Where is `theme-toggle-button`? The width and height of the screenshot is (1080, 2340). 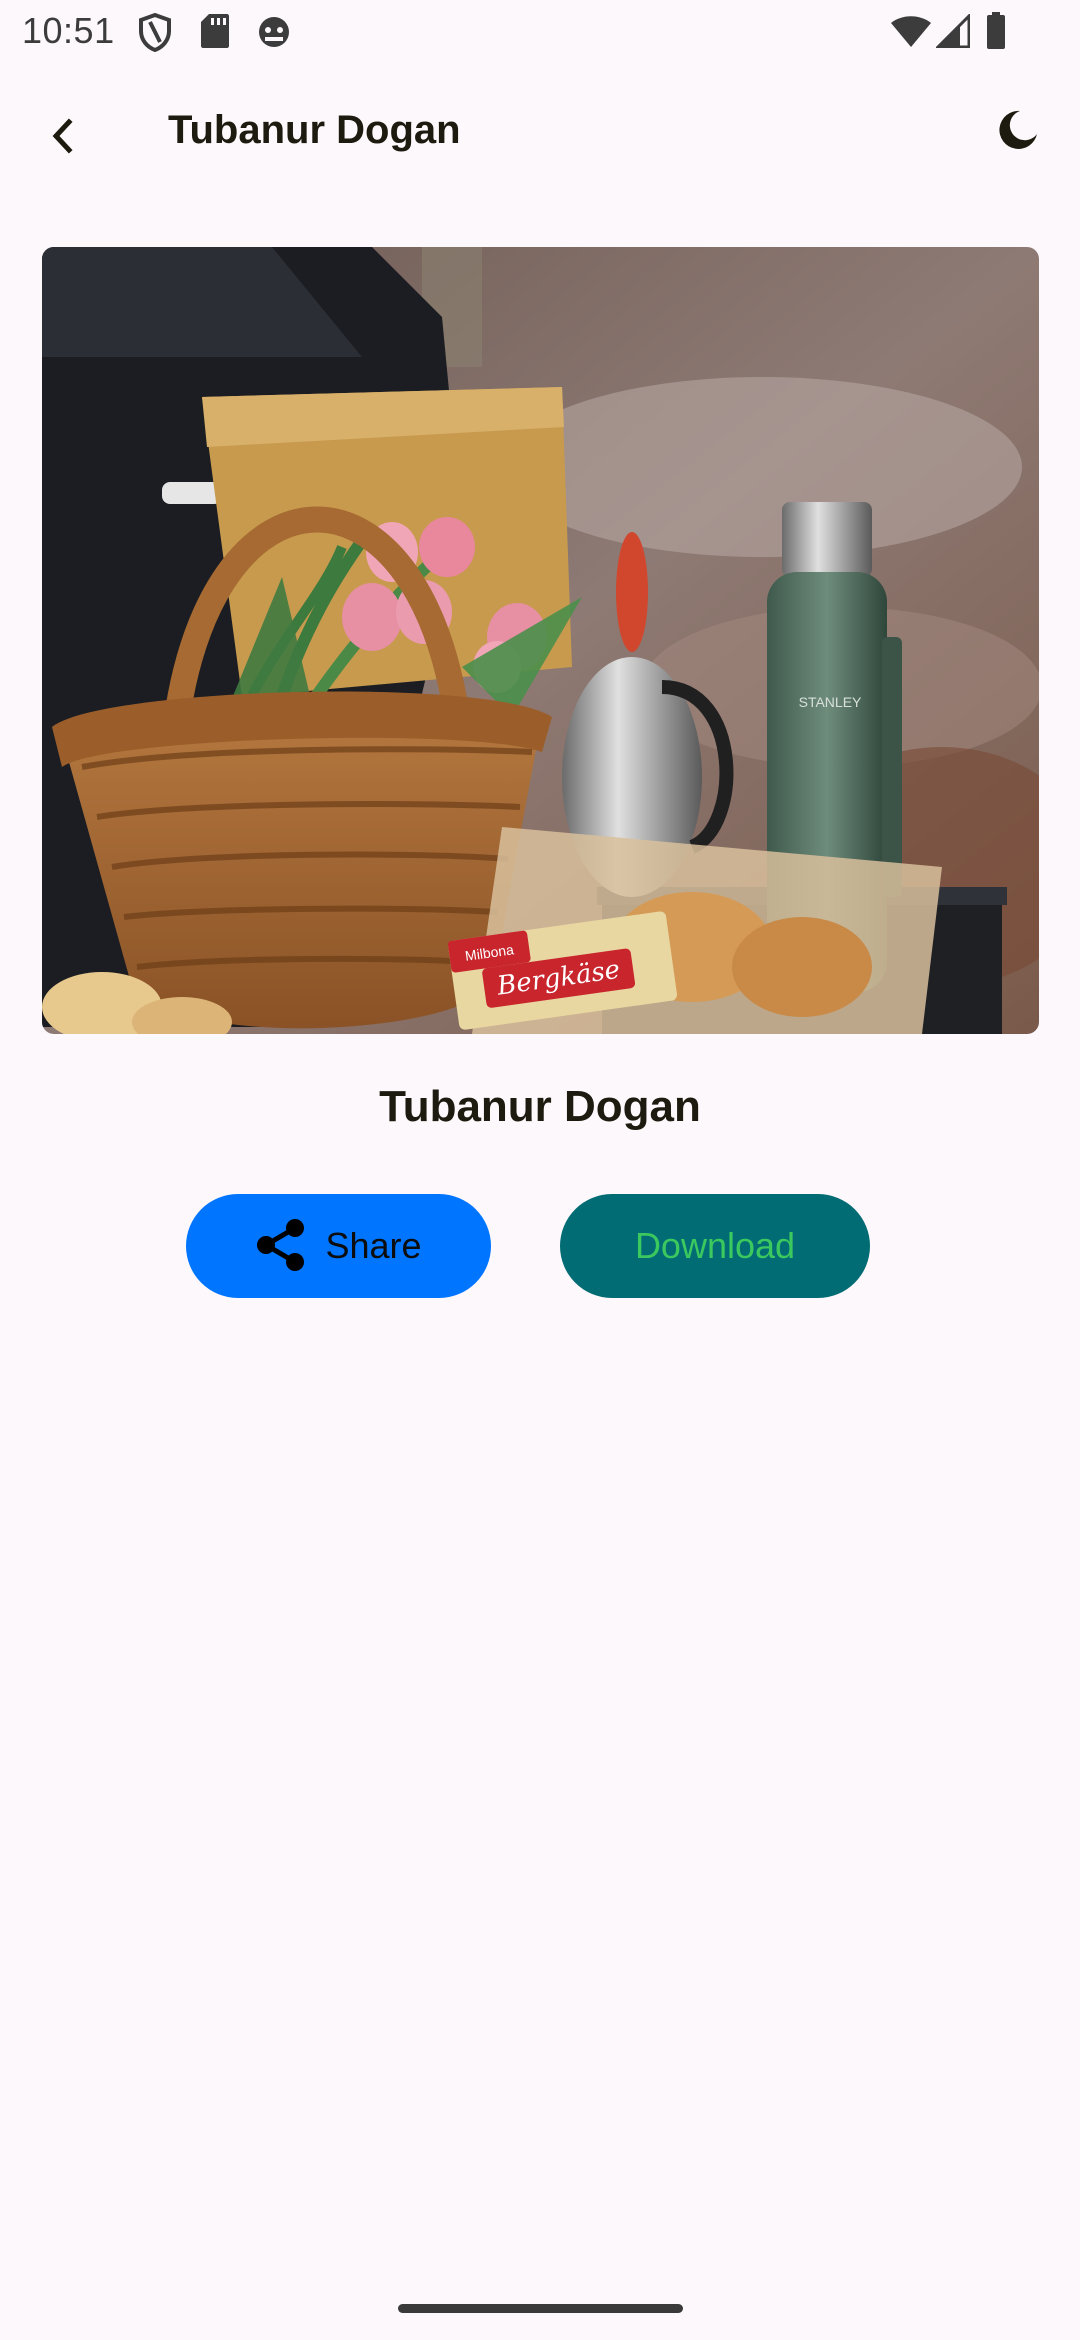 theme-toggle-button is located at coordinates (1018, 132).